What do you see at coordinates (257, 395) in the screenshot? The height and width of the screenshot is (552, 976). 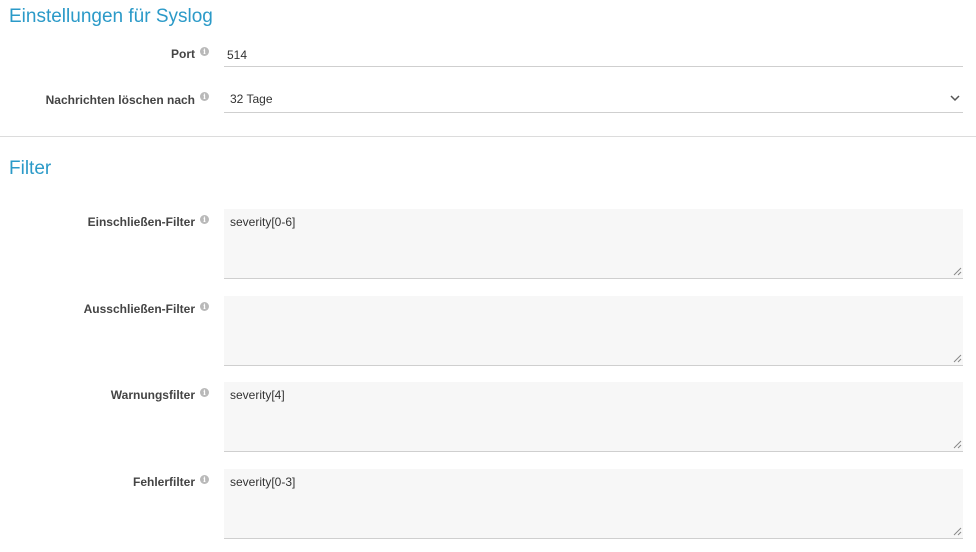 I see `warning-filter-value: severity[4]` at bounding box center [257, 395].